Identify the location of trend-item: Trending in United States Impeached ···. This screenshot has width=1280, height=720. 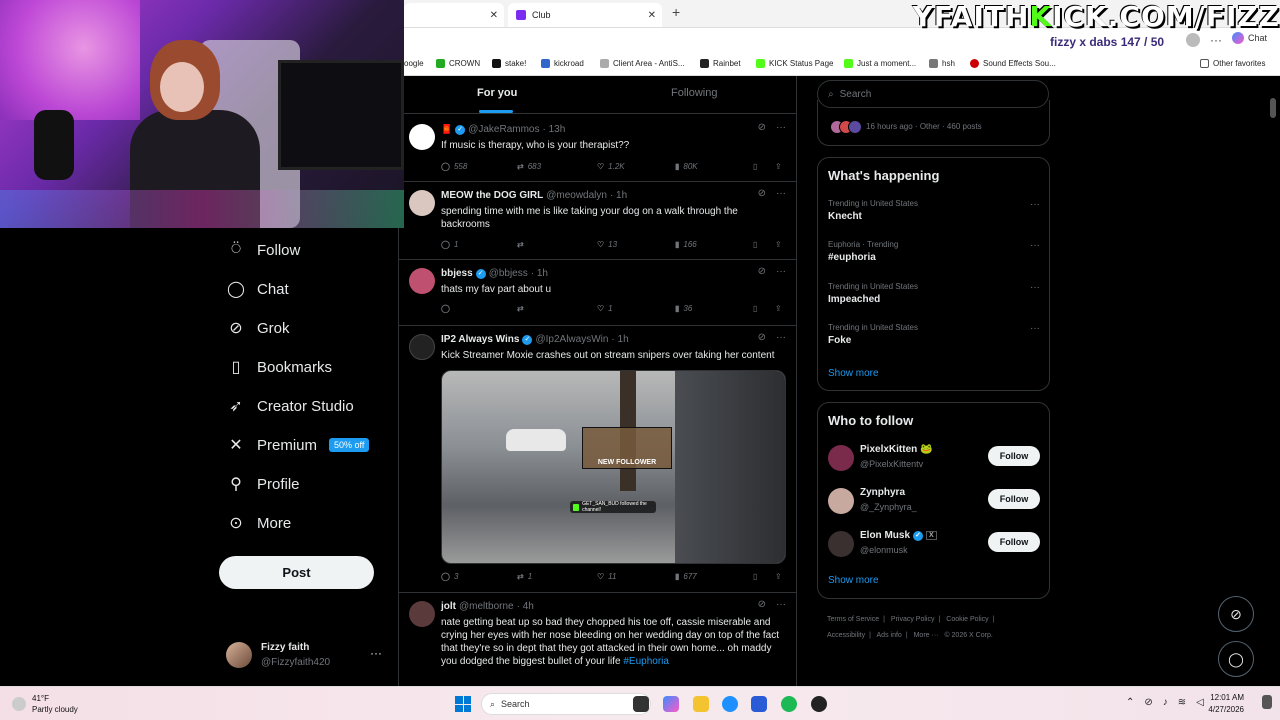
(934, 300).